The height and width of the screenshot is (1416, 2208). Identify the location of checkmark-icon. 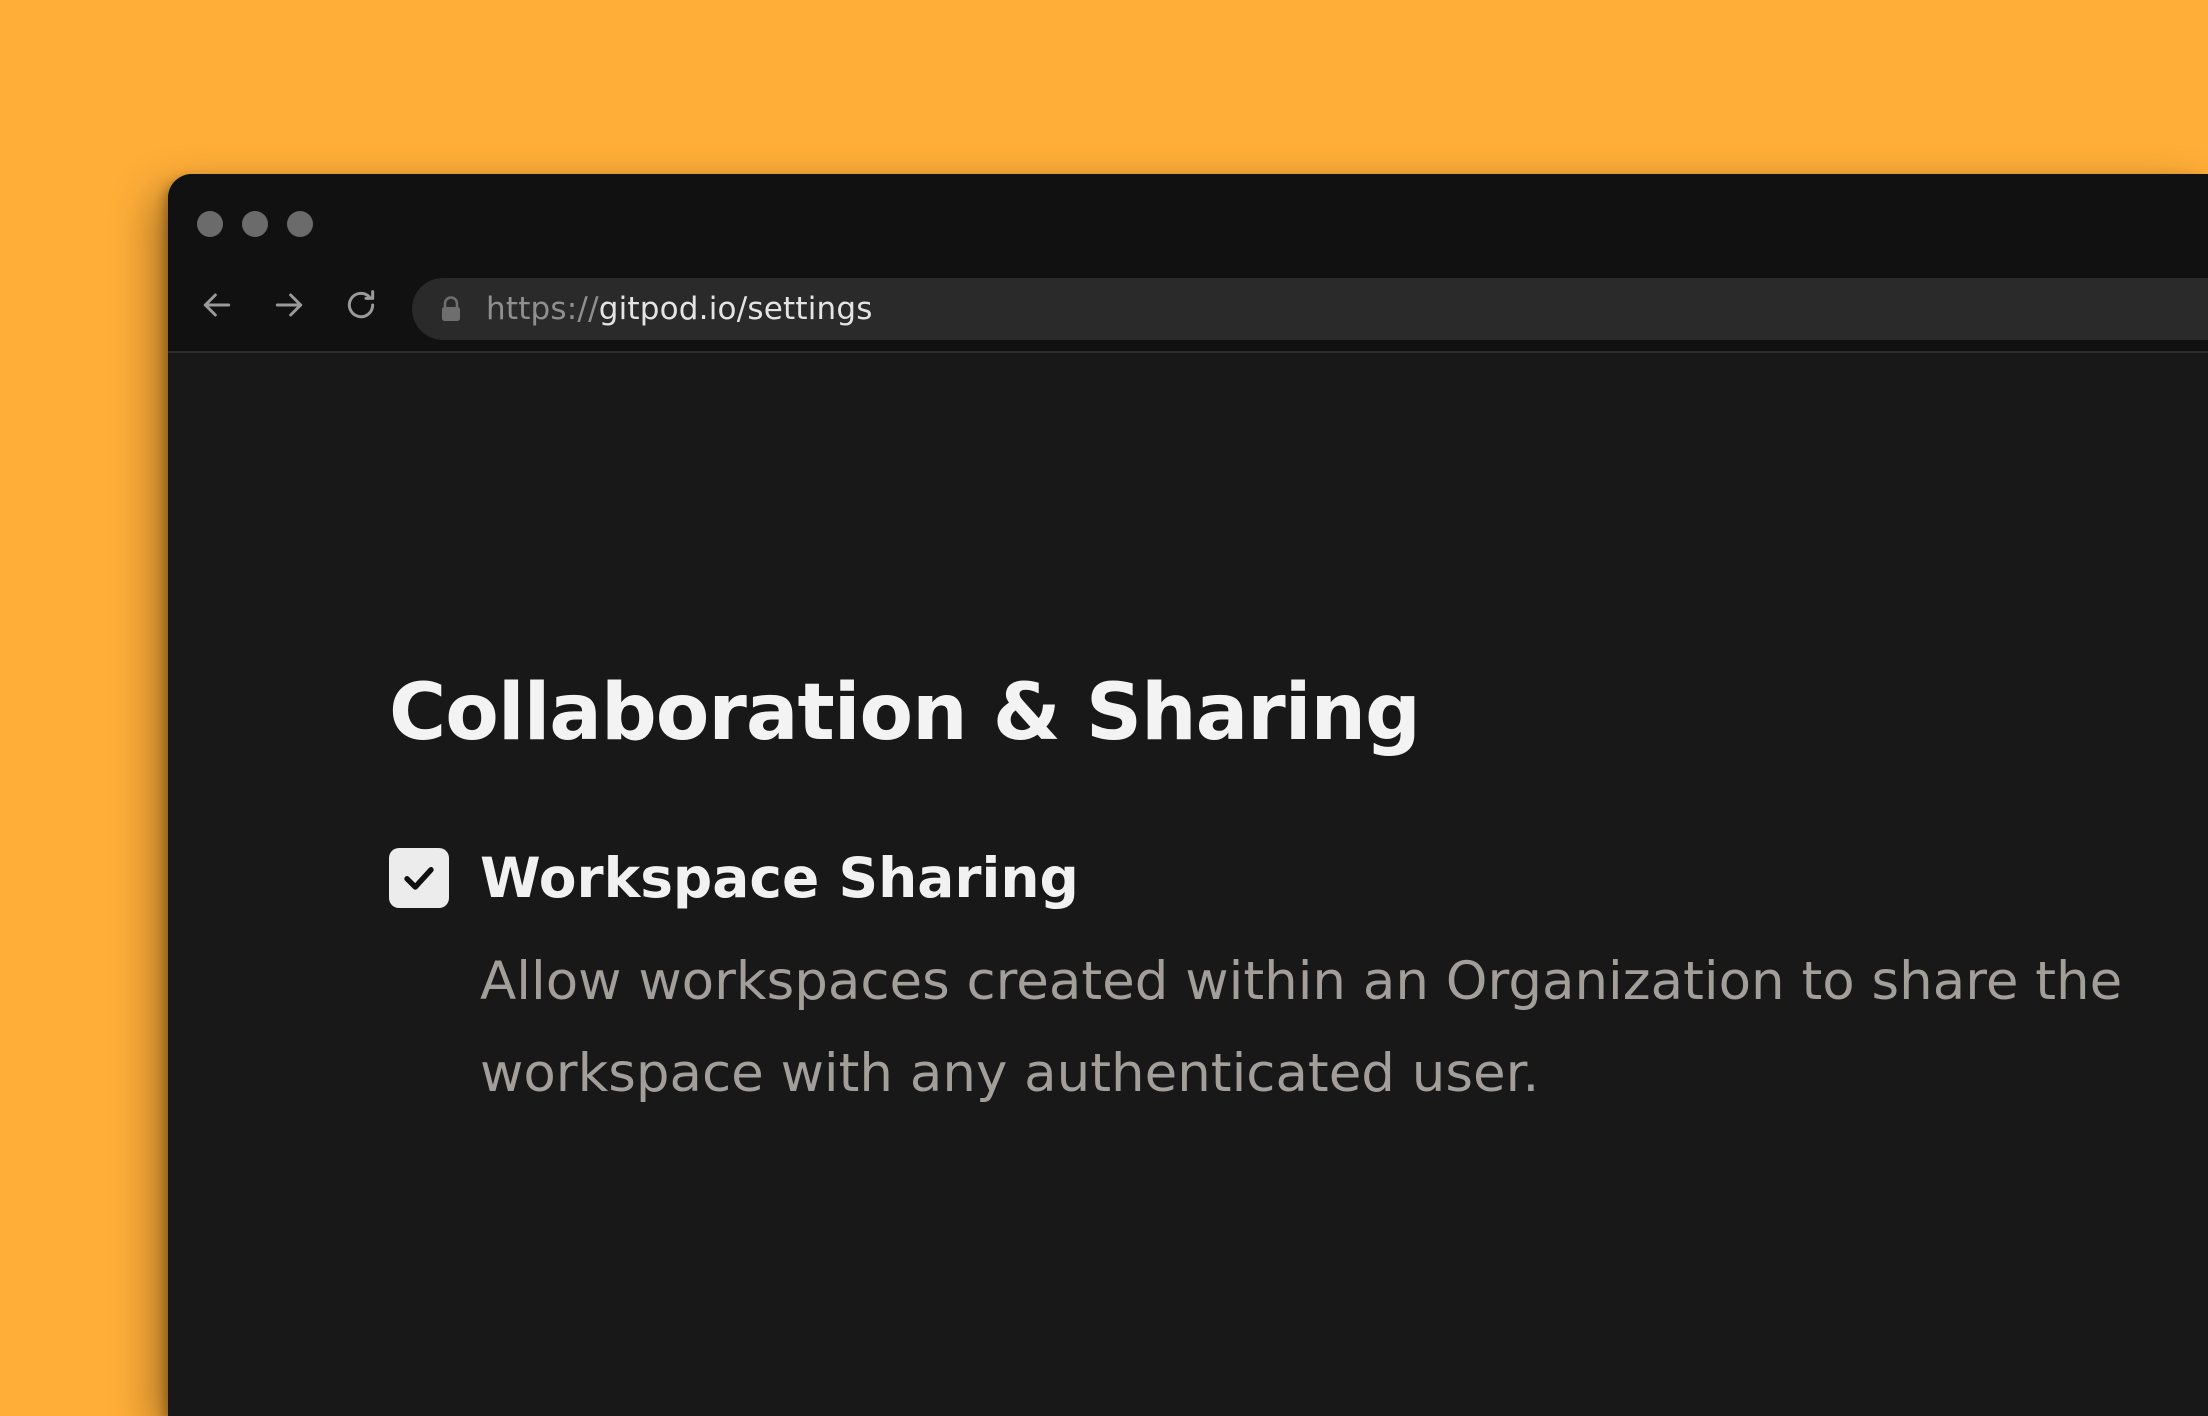
(419, 878).